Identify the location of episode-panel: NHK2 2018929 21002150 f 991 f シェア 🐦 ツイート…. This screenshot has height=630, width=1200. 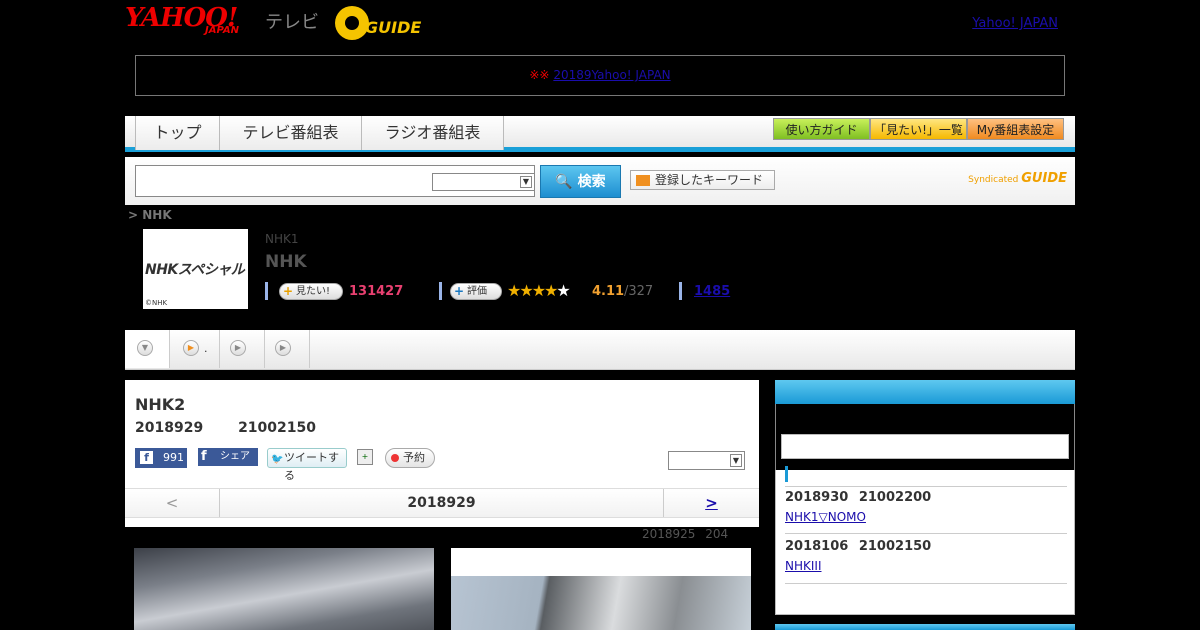
(442, 453).